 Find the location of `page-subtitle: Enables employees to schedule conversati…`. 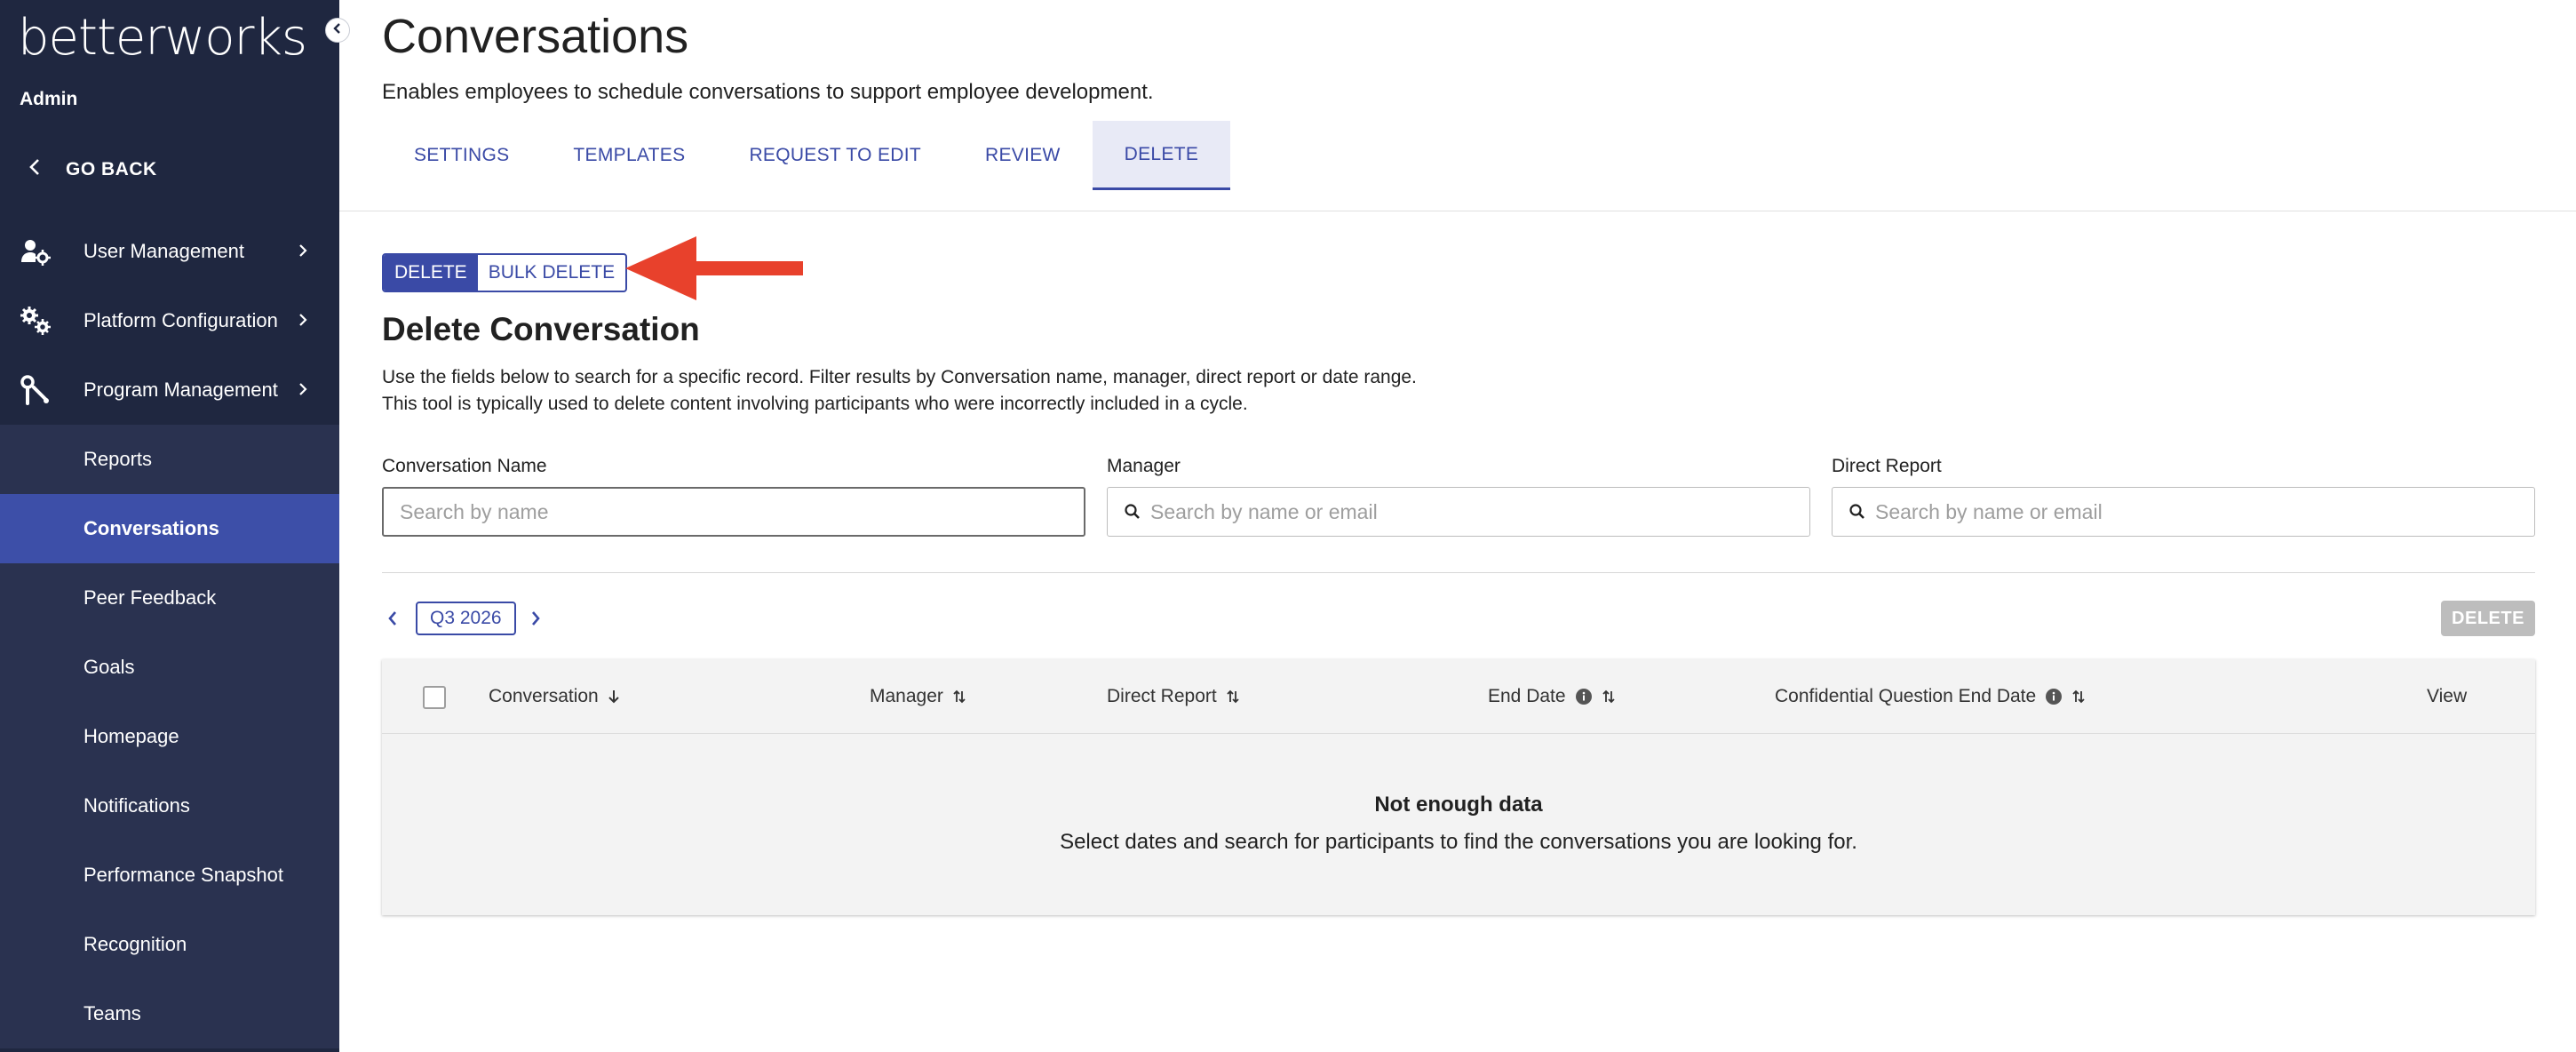

page-subtitle: Enables employees to schedule conversati… is located at coordinates (768, 92).